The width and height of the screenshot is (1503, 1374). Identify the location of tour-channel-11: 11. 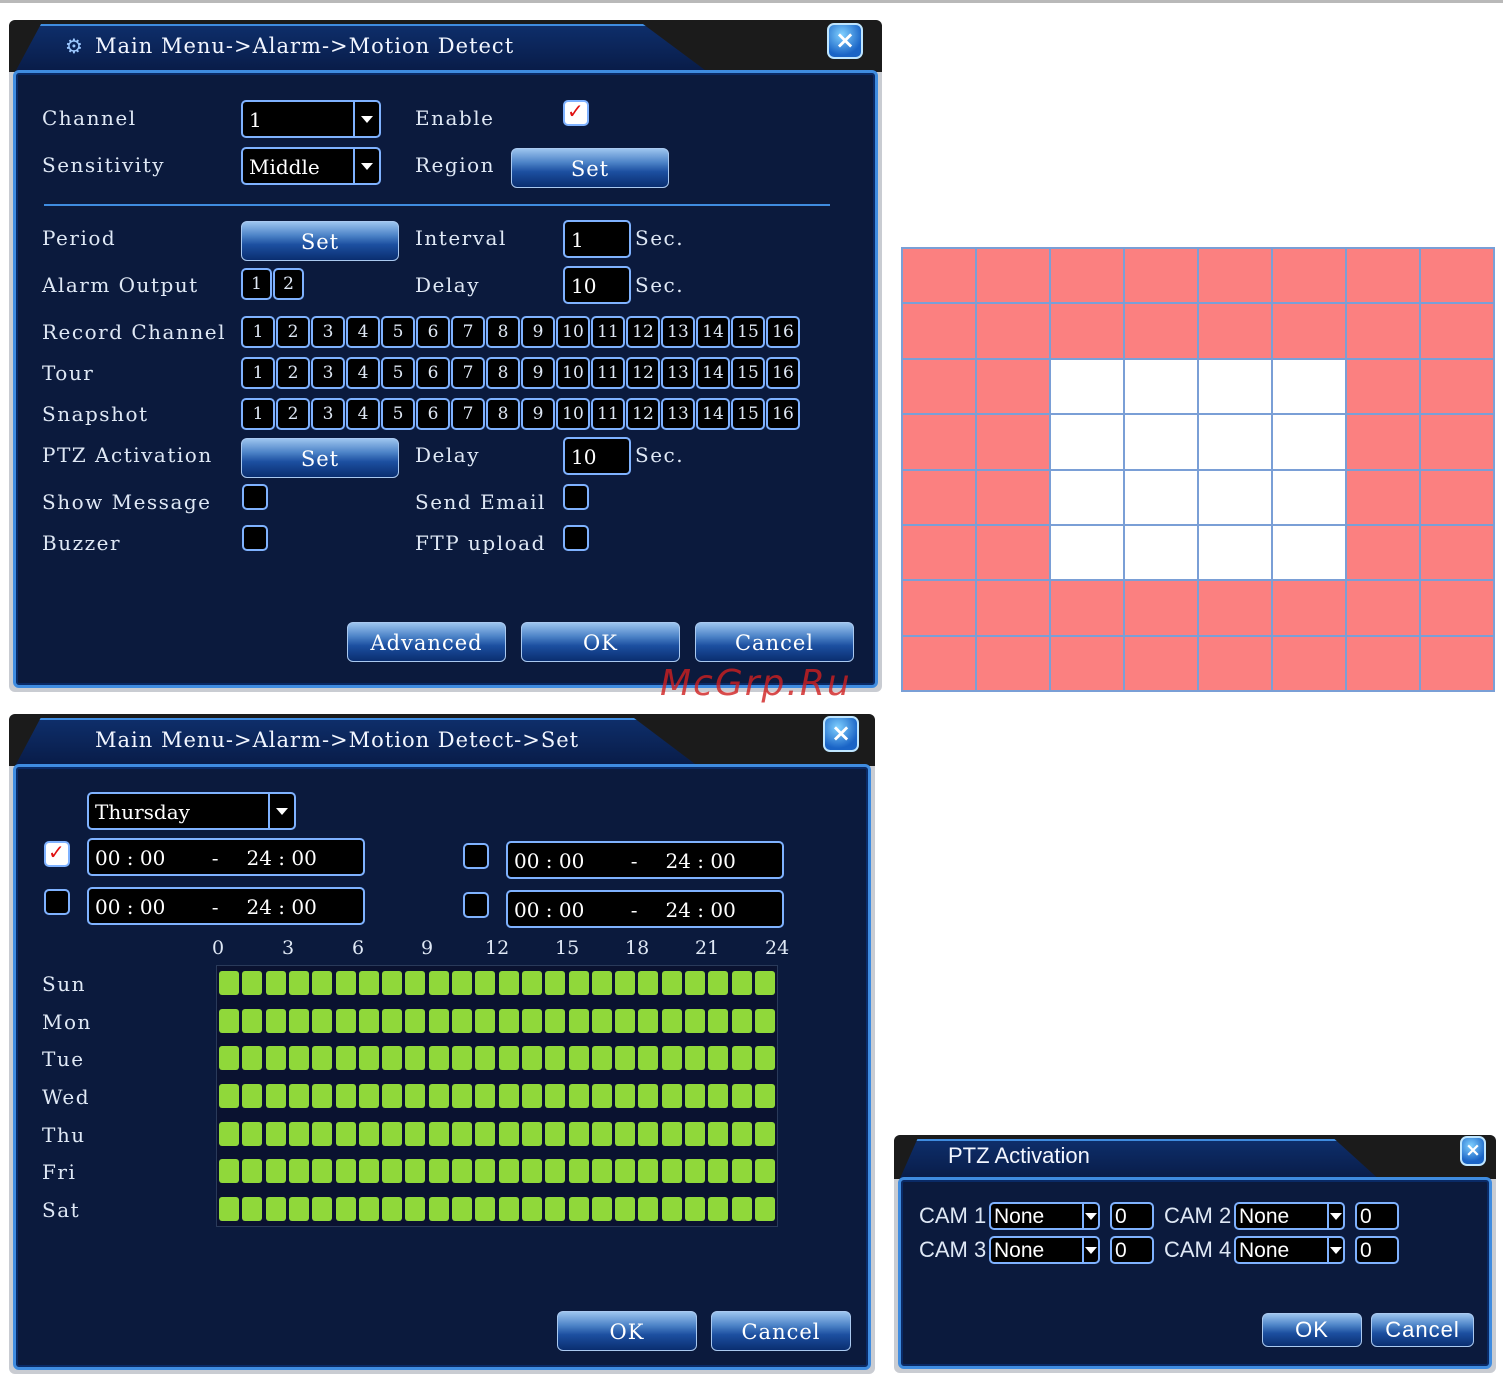
(608, 373).